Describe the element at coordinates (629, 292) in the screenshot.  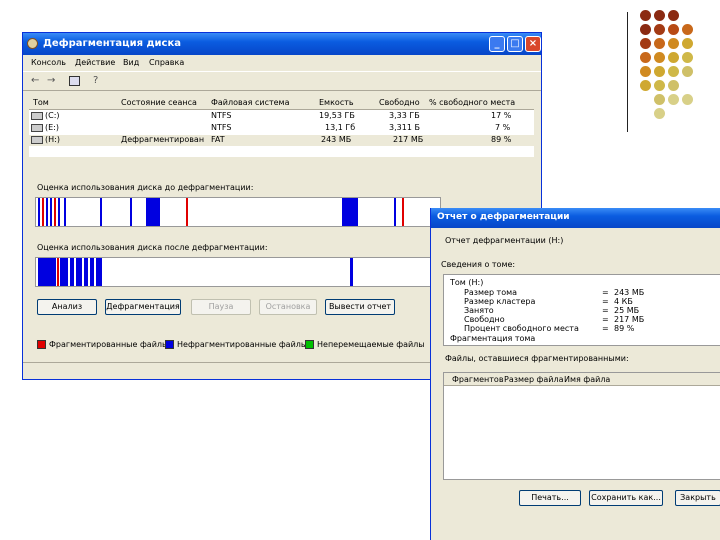
I see `report-row-value: 243 МБ` at that location.